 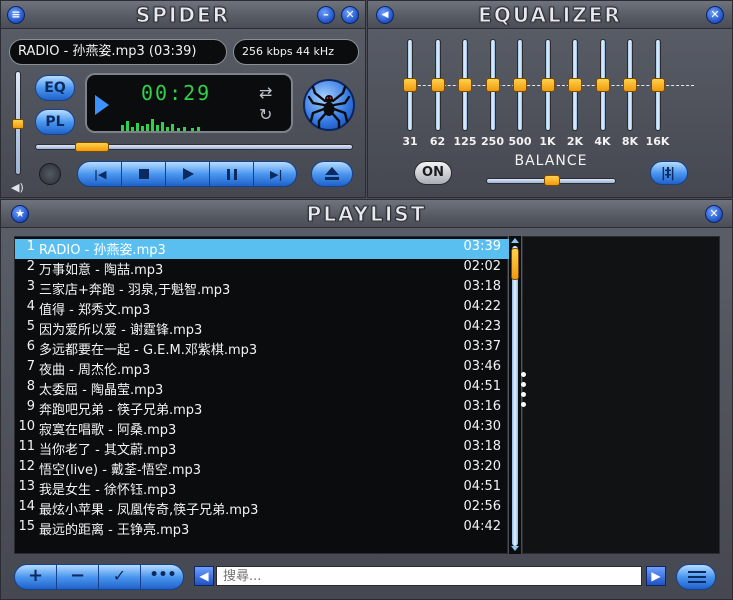 What do you see at coordinates (262, 409) in the screenshot?
I see `playlist-item: 9 奔跑吧兄弟 - 筷子兄弟.mp3 03:16` at bounding box center [262, 409].